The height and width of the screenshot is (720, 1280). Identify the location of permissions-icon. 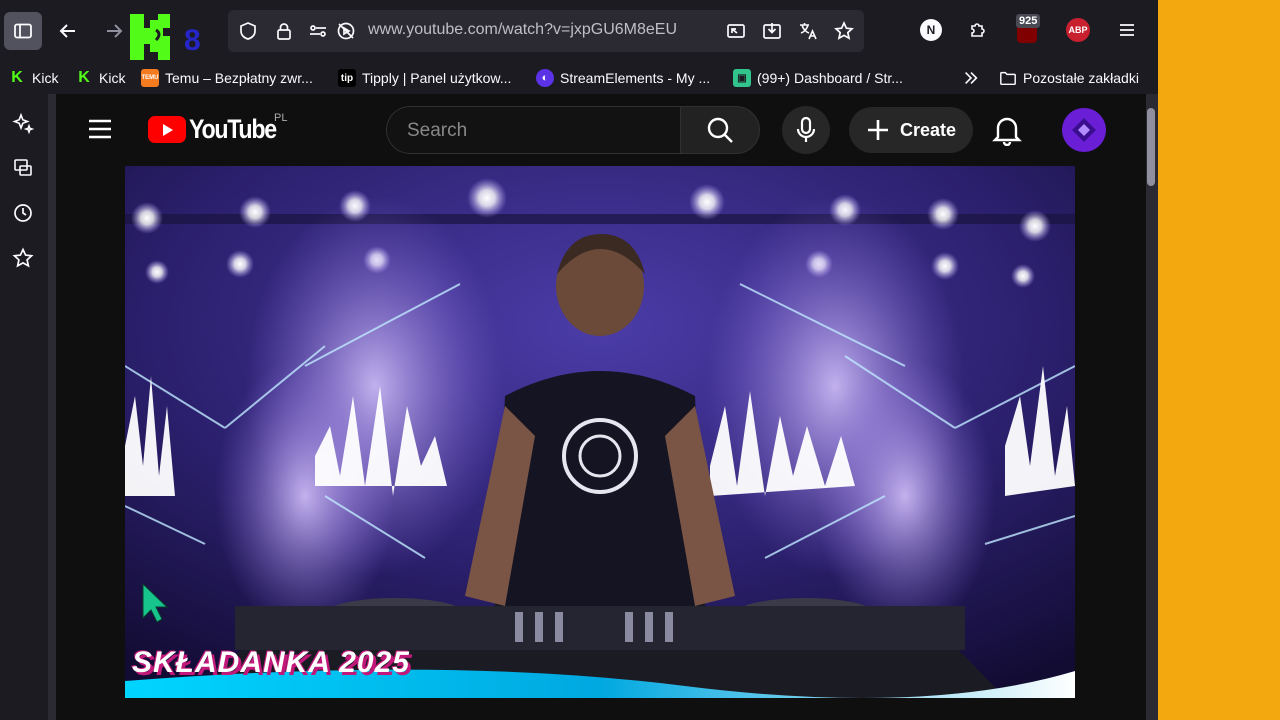
(318, 31).